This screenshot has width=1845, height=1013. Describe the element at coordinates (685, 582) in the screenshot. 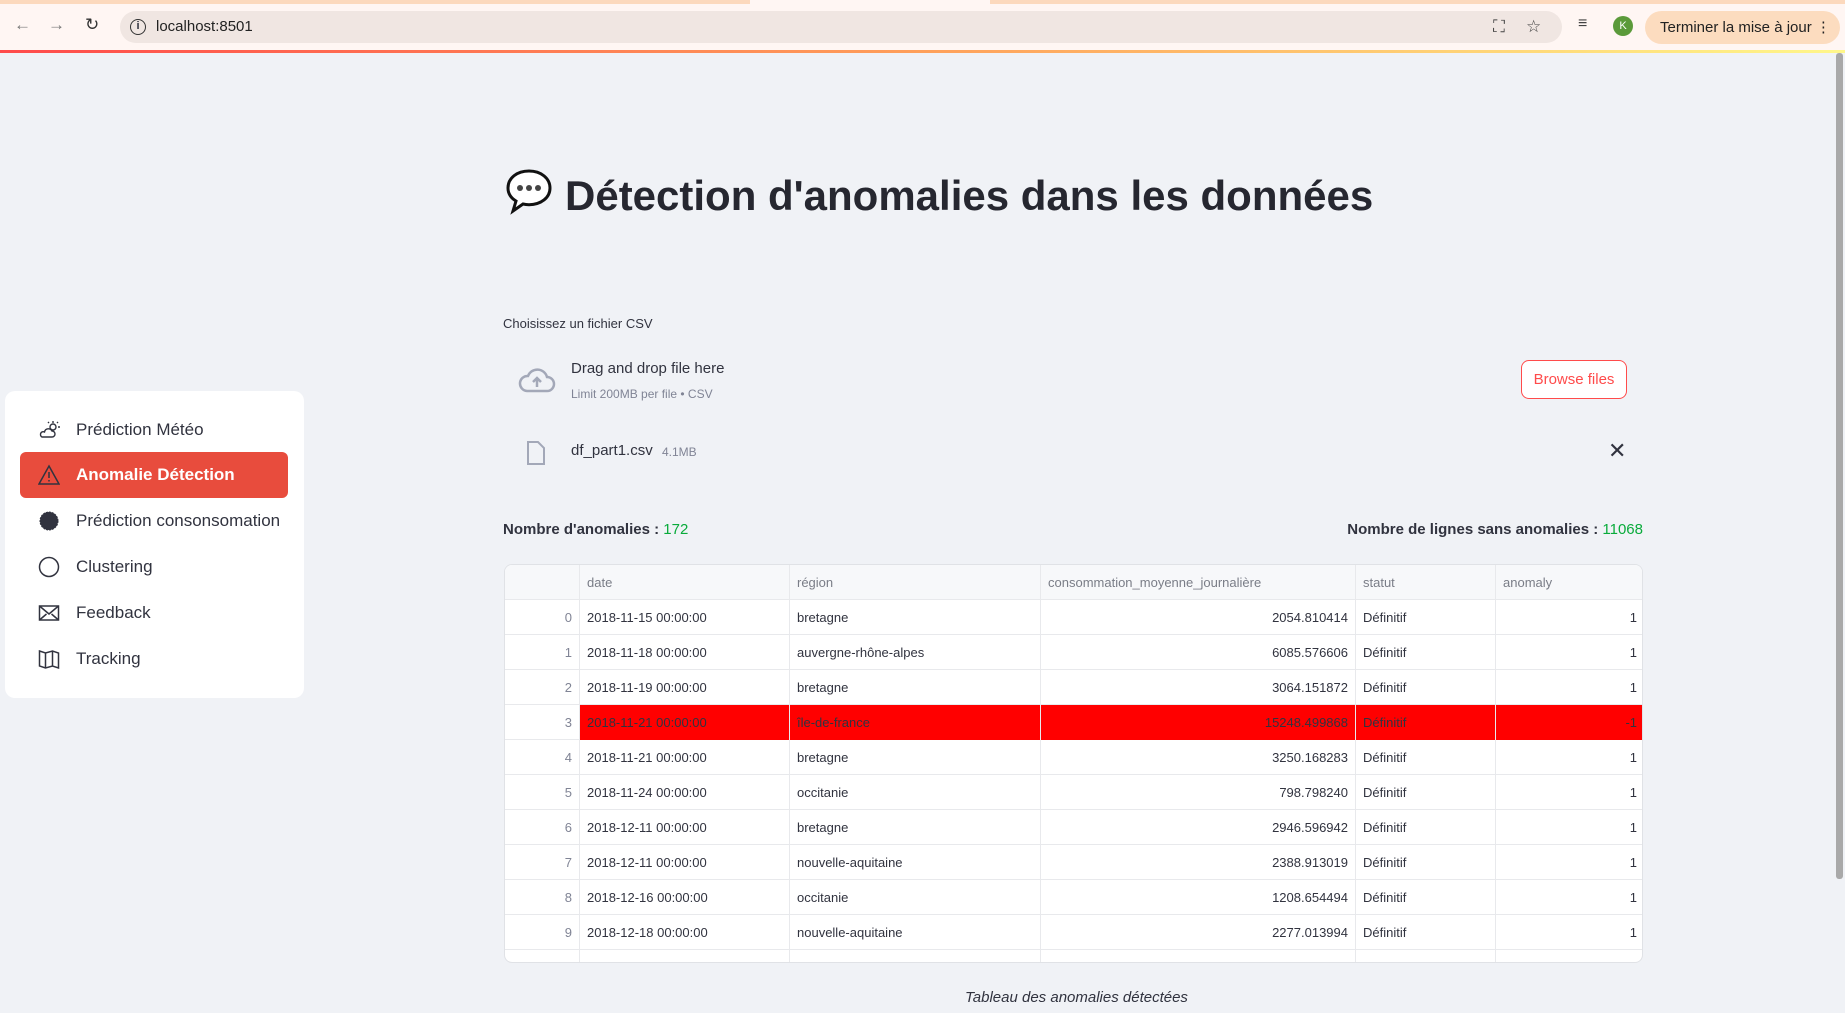

I see `column-header: date` at that location.